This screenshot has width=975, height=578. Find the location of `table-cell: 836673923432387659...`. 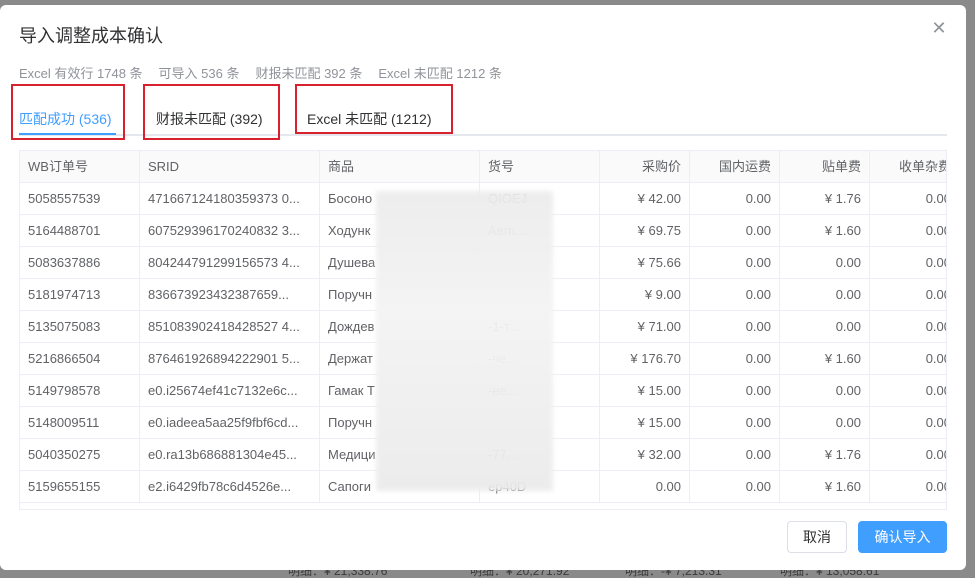

table-cell: 836673923432387659... is located at coordinates (230, 295).